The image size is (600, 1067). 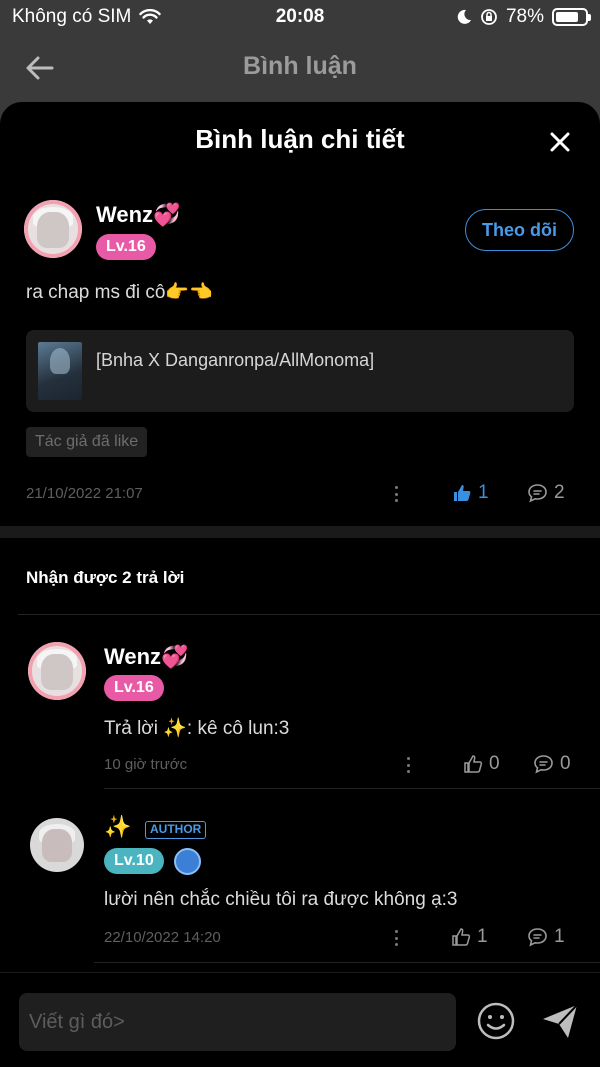 I want to click on thumbs-up-filled-icon, so click(x=462, y=493).